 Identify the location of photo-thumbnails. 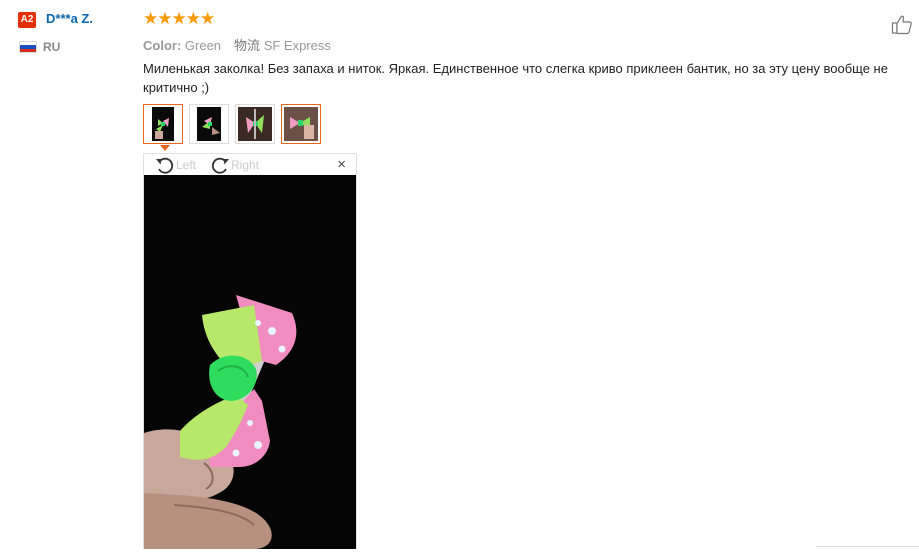
(232, 124).